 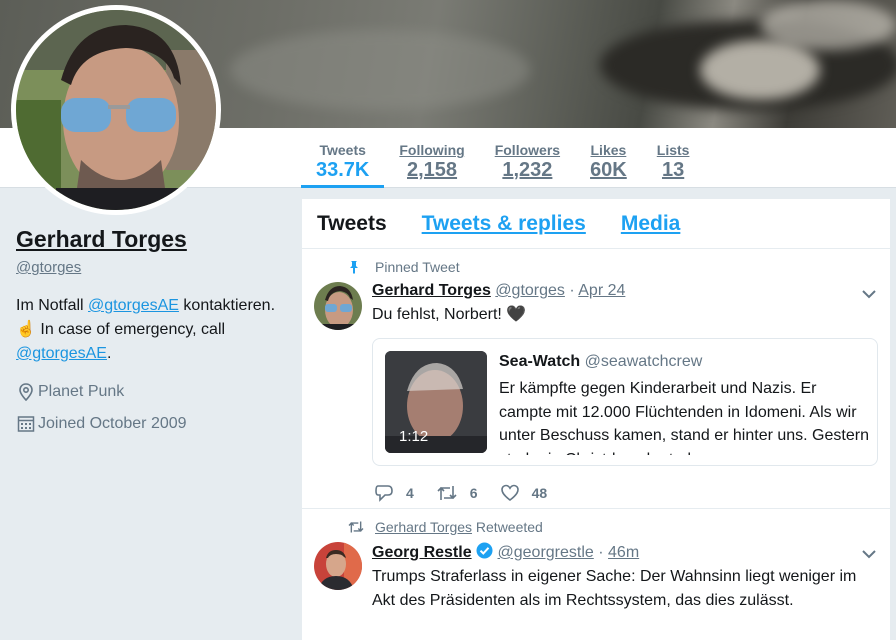 I want to click on stat-label: Followers, so click(x=527, y=150).